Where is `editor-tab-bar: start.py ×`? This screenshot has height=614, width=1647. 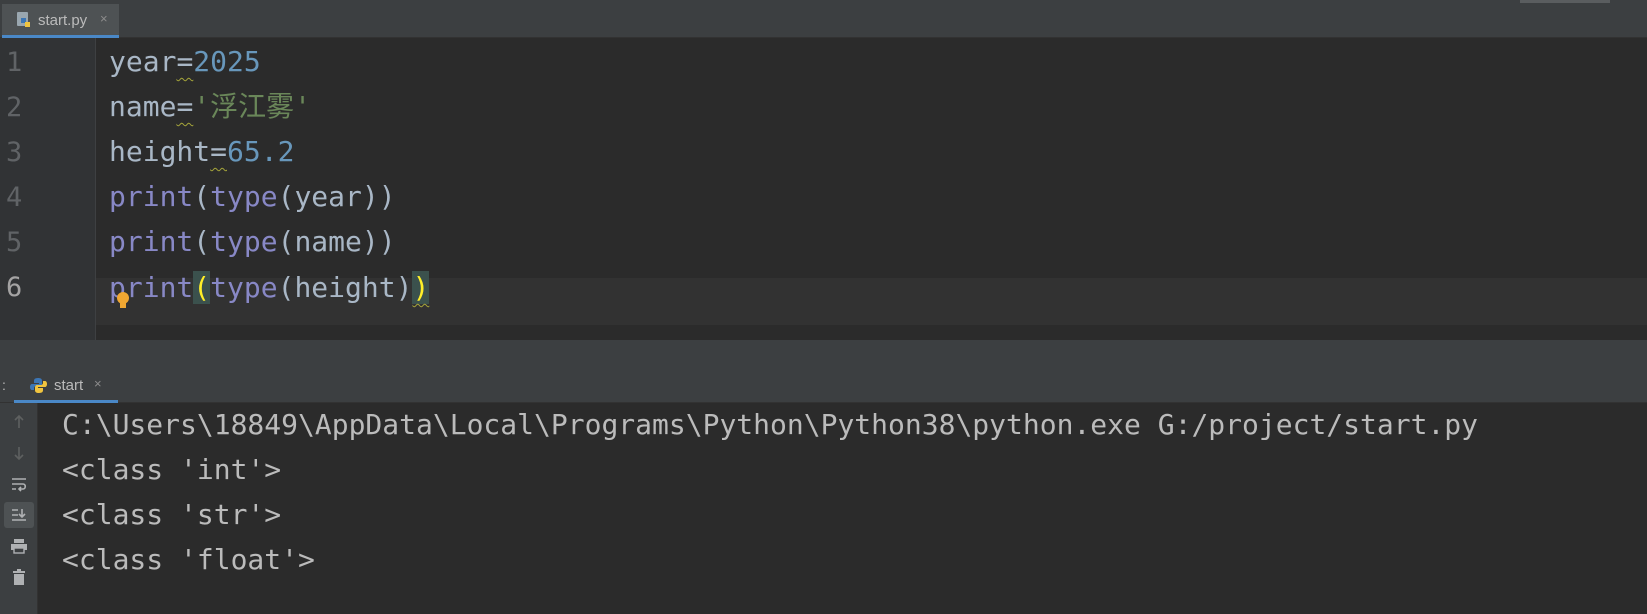 editor-tab-bar: start.py × is located at coordinates (823, 19).